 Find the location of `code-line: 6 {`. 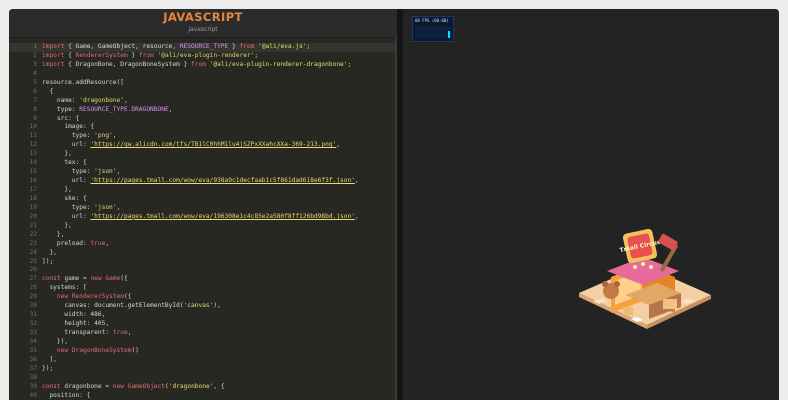

code-line: 6 { is located at coordinates (203, 92).